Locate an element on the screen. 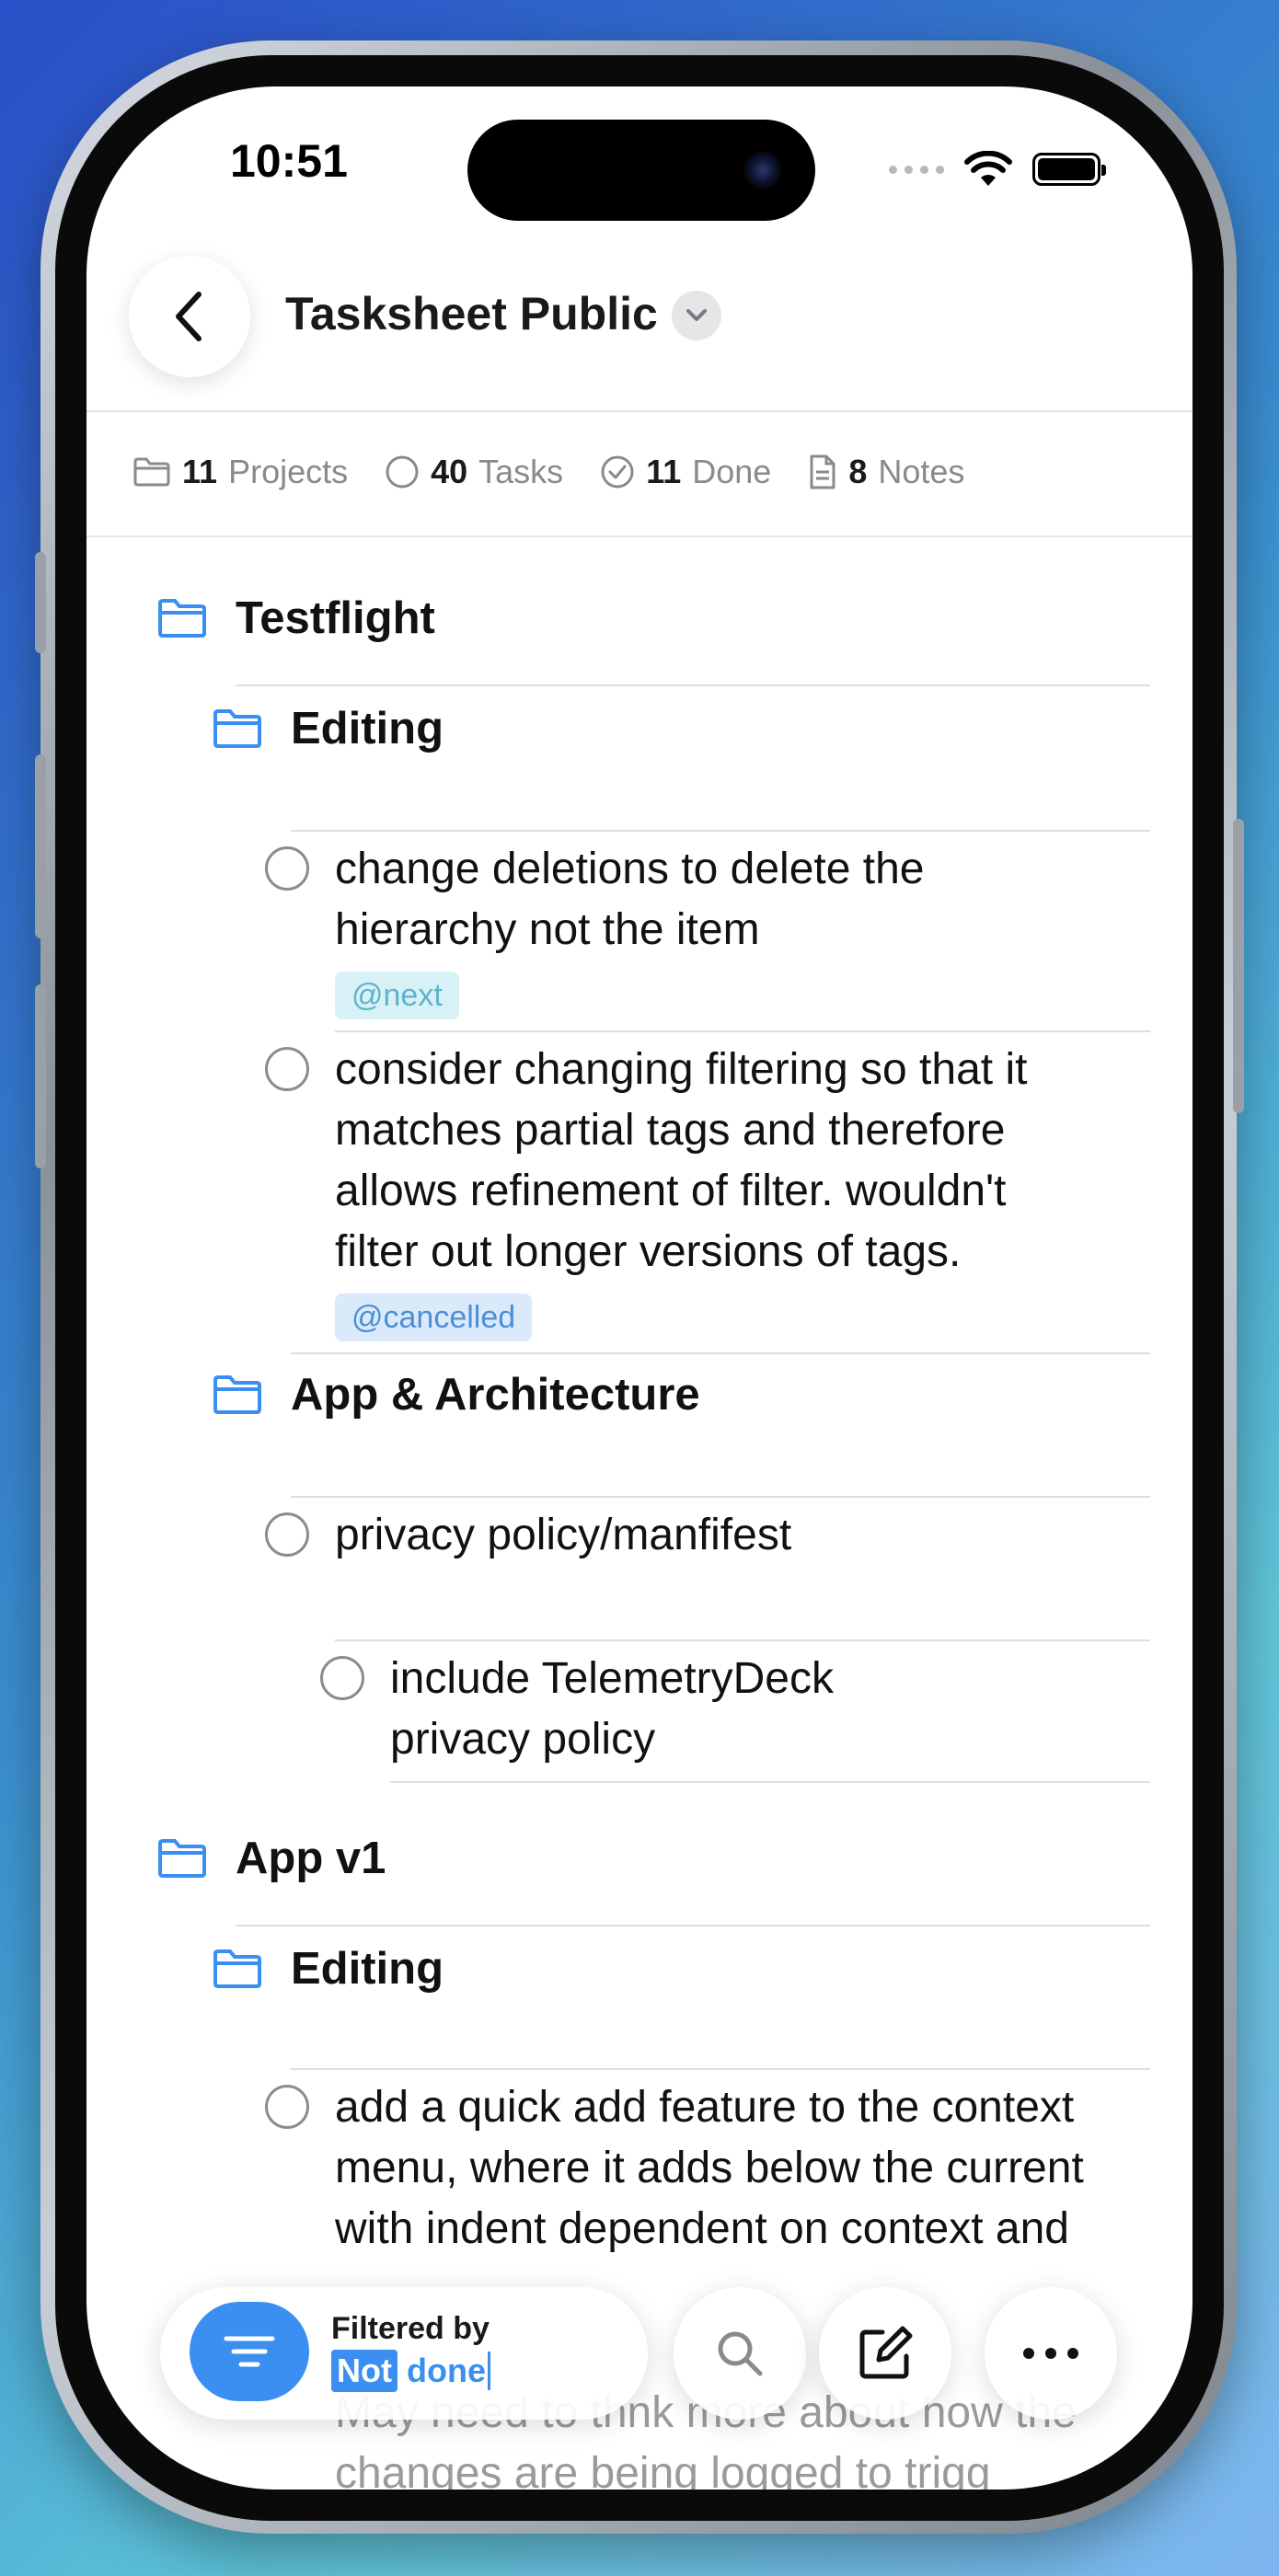  phone-action-button is located at coordinates (41, 602).